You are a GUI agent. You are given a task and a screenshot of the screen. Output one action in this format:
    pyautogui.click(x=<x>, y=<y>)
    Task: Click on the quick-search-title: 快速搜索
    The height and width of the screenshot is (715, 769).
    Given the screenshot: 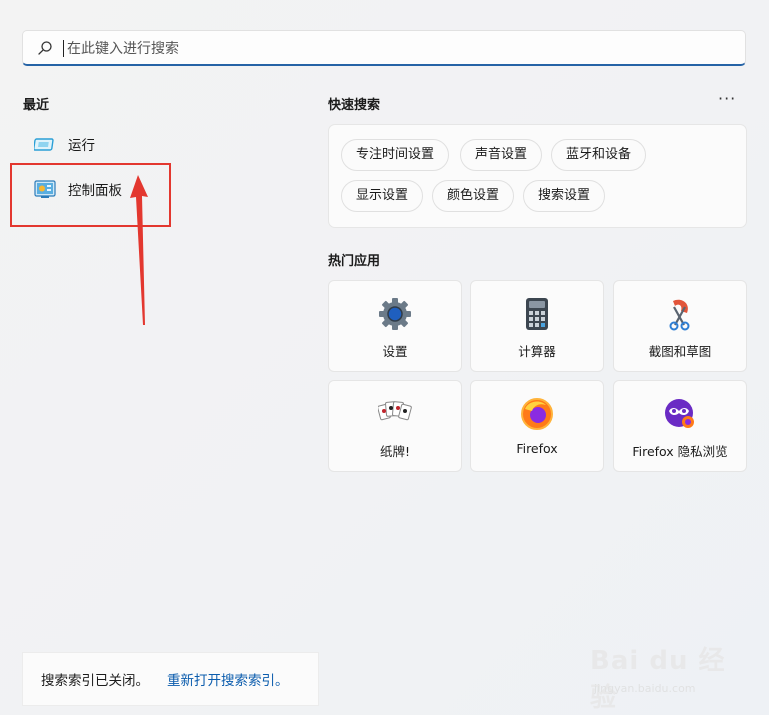 What is the action you would take?
    pyautogui.click(x=354, y=105)
    